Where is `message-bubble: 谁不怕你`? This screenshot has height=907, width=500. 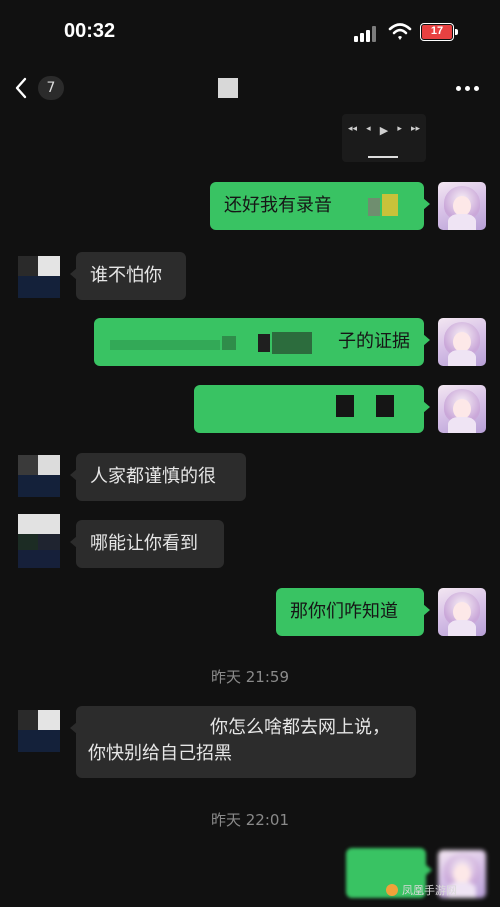 message-bubble: 谁不怕你 is located at coordinates (128, 276).